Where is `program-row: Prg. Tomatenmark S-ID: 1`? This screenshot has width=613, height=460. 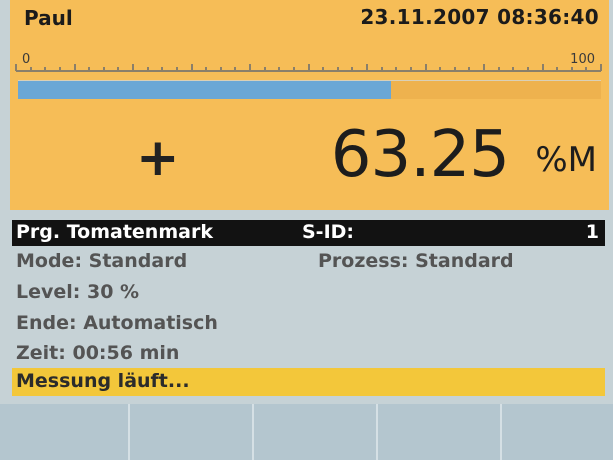 program-row: Prg. Tomatenmark S-ID: 1 is located at coordinates (308, 233).